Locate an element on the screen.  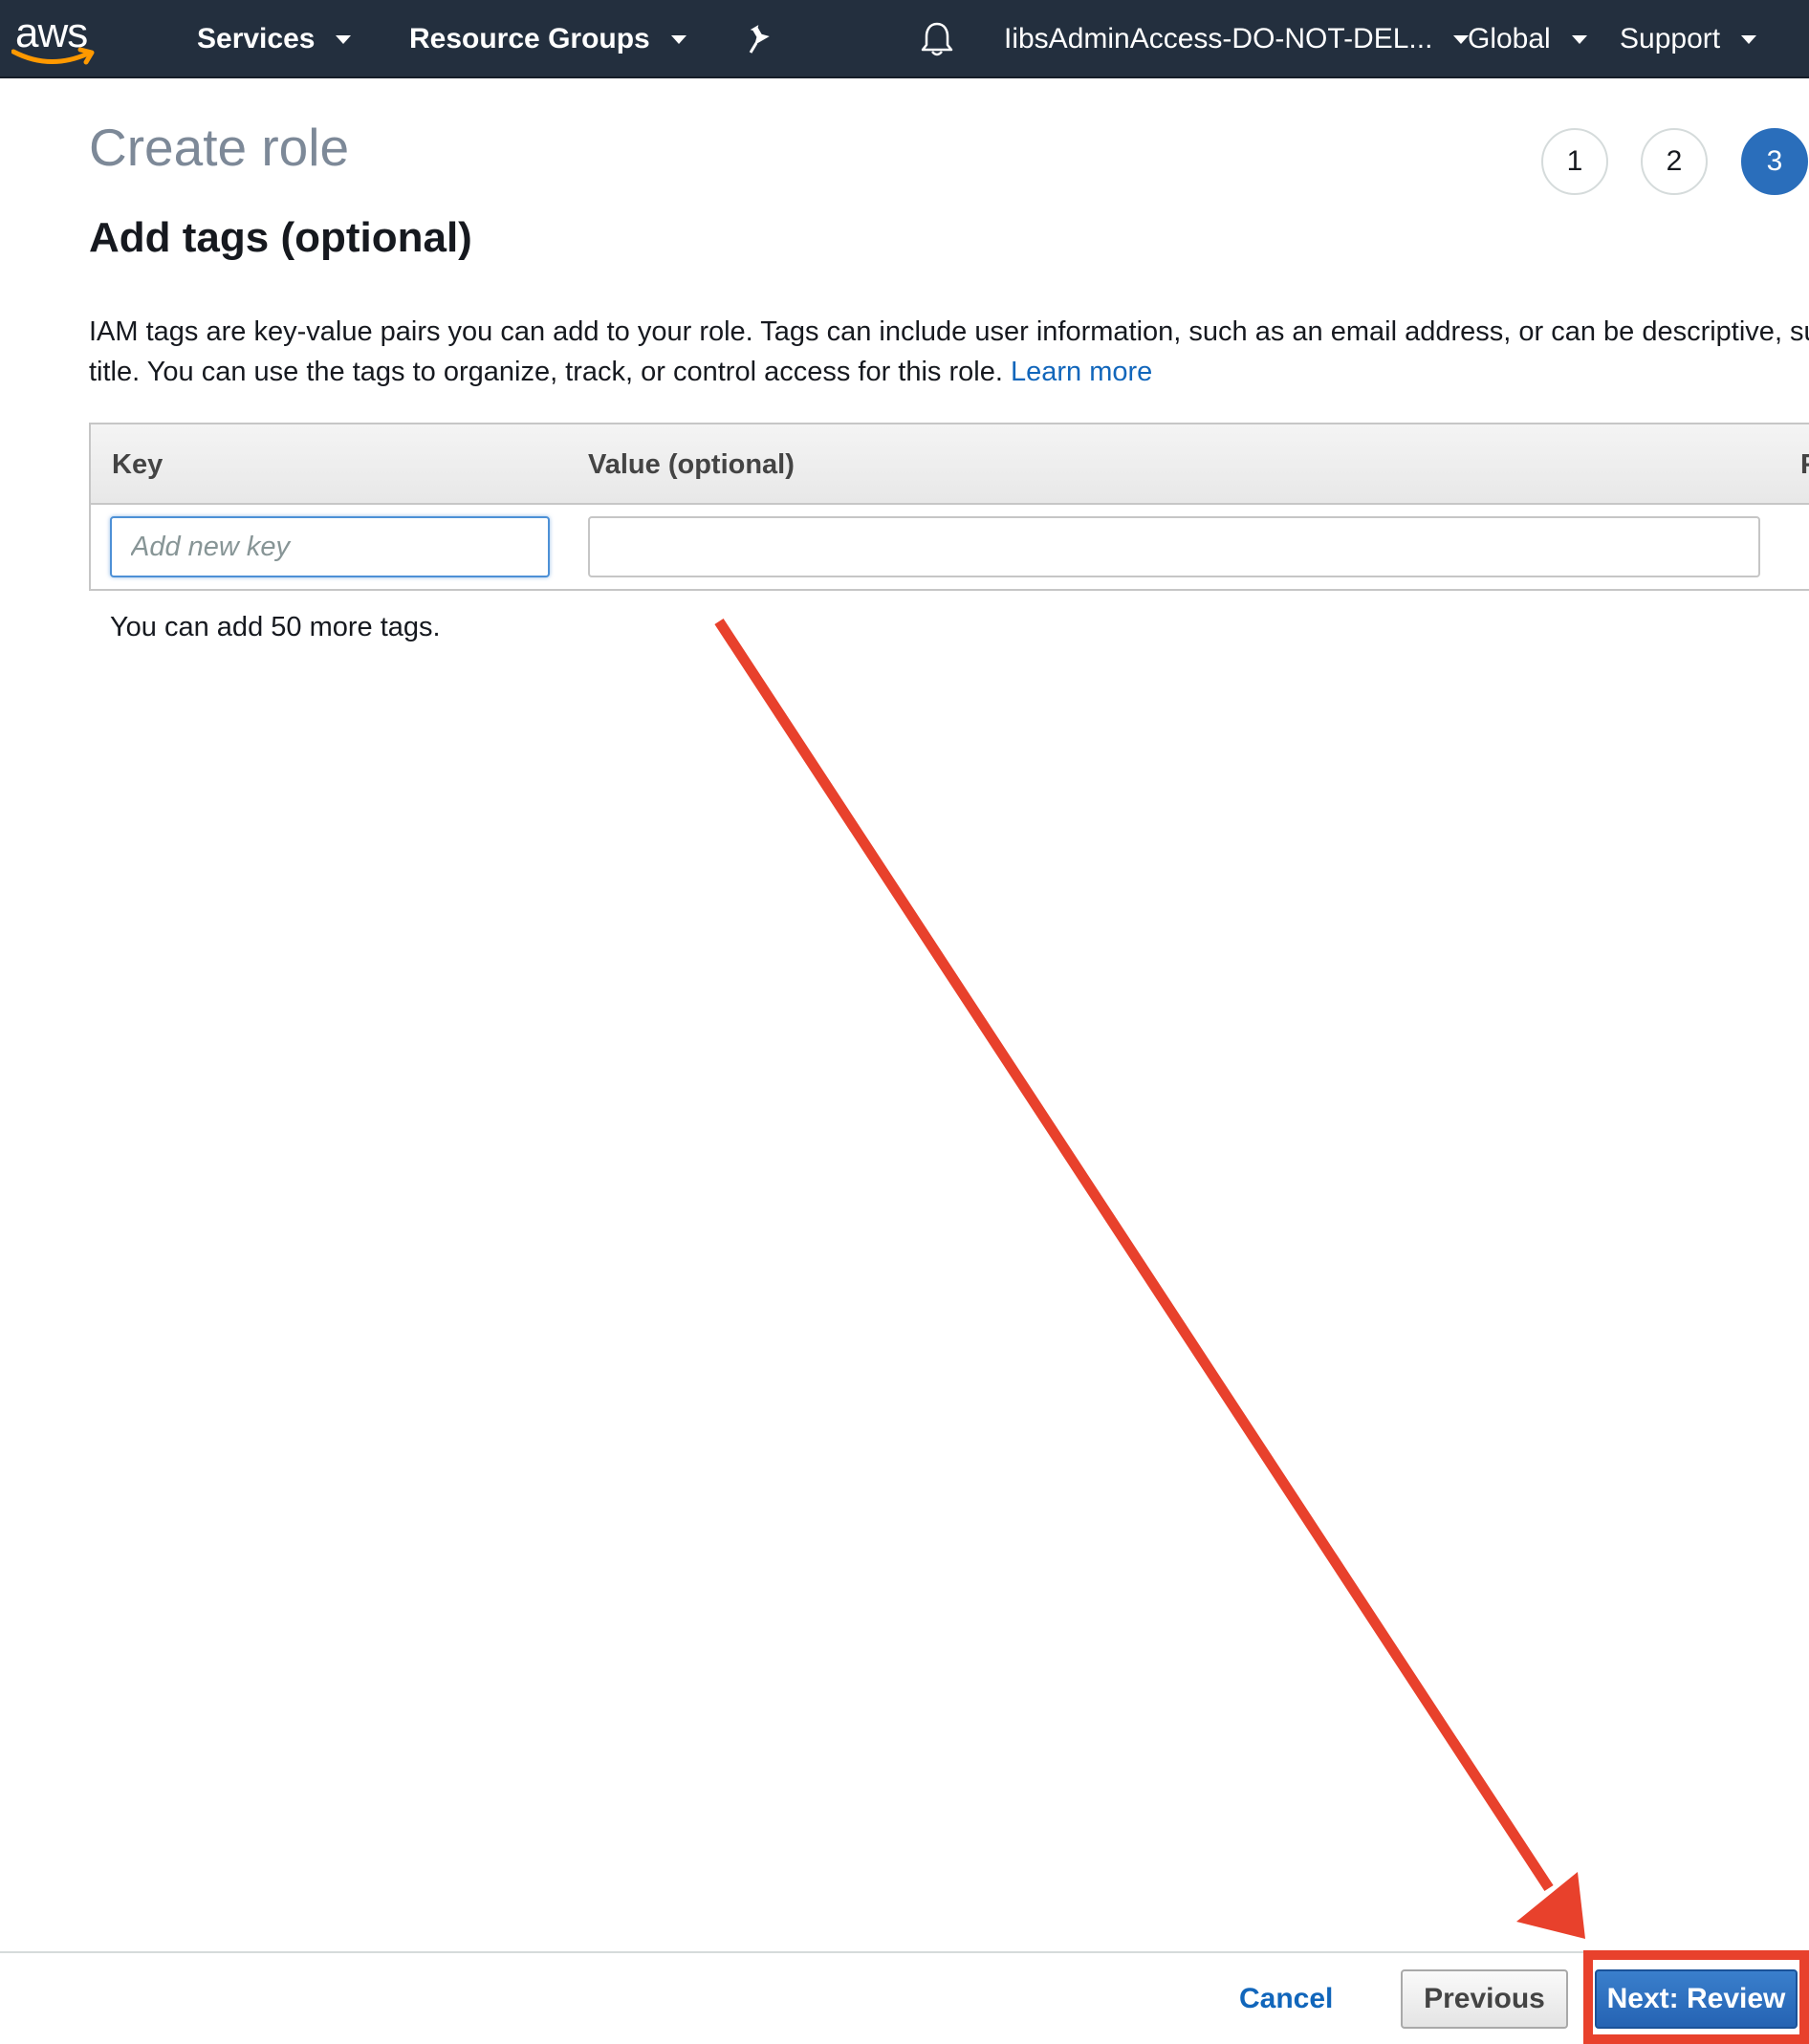
step-2: 2 is located at coordinates (1674, 161).